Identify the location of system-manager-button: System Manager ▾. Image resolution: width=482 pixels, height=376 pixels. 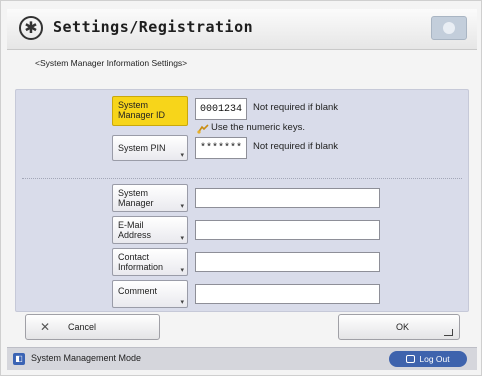
(150, 198).